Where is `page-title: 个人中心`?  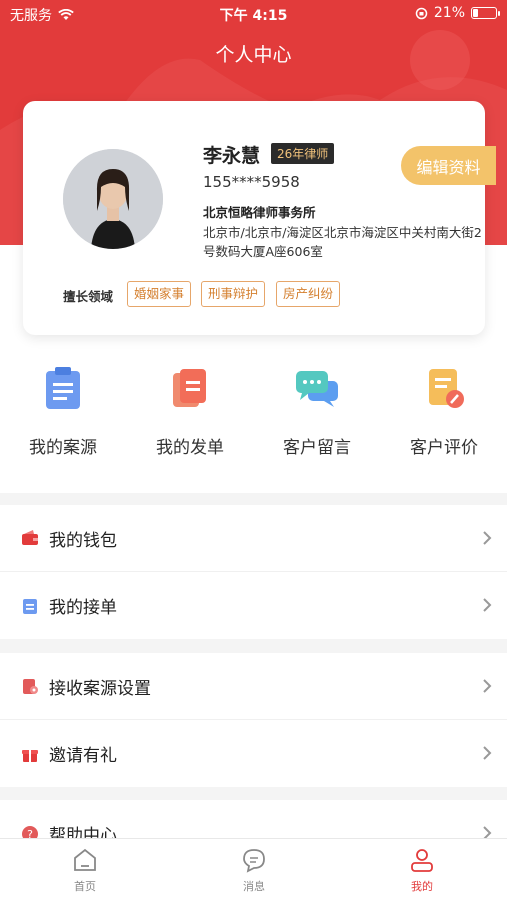 page-title: 个人中心 is located at coordinates (253, 55).